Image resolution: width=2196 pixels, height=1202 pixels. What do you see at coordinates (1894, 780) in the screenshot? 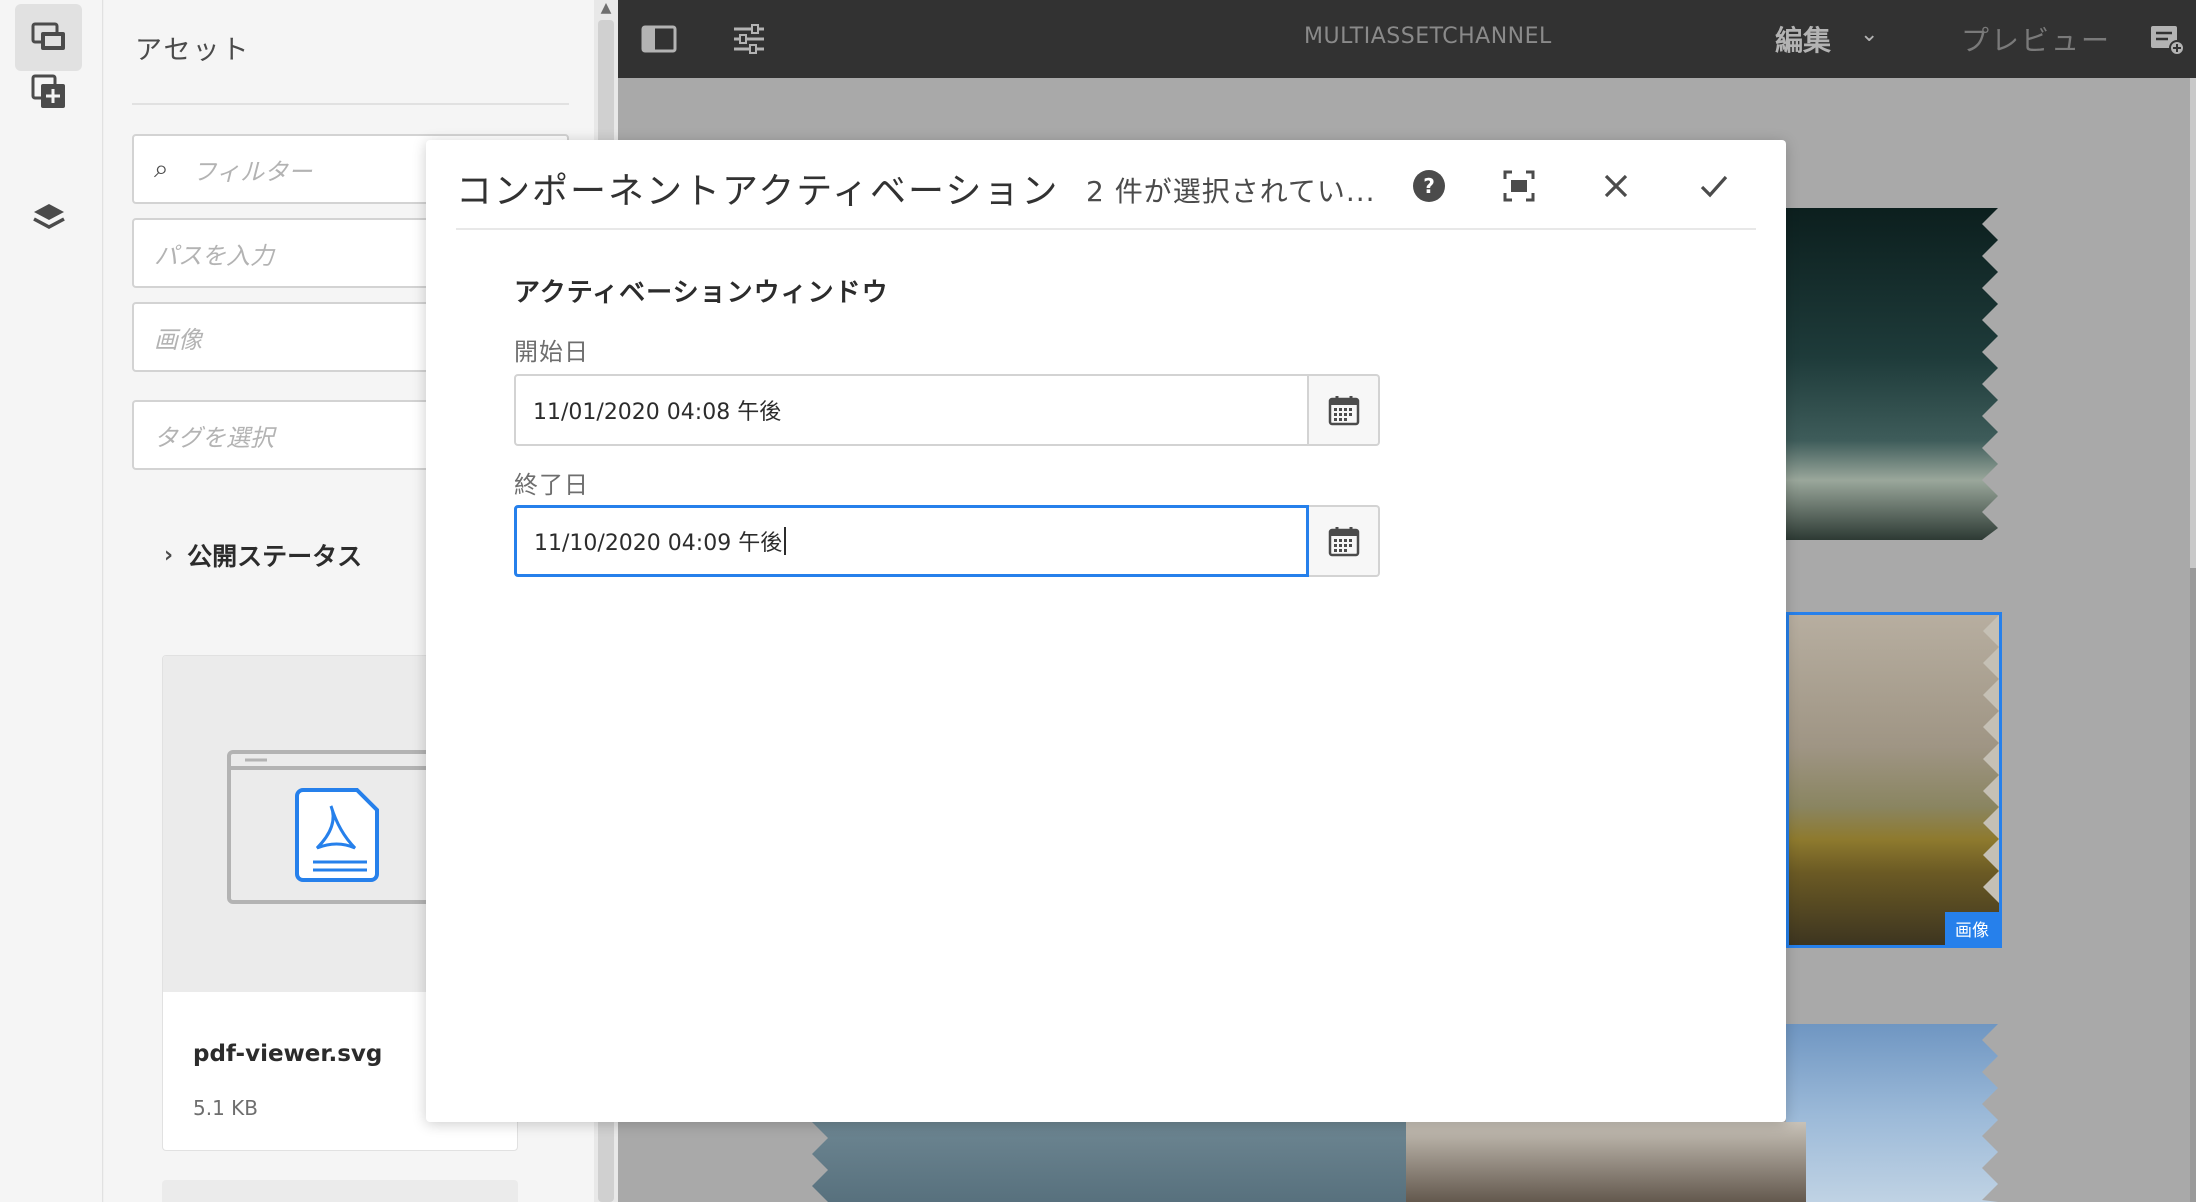
I see `selected-sequence-image: 画像` at bounding box center [1894, 780].